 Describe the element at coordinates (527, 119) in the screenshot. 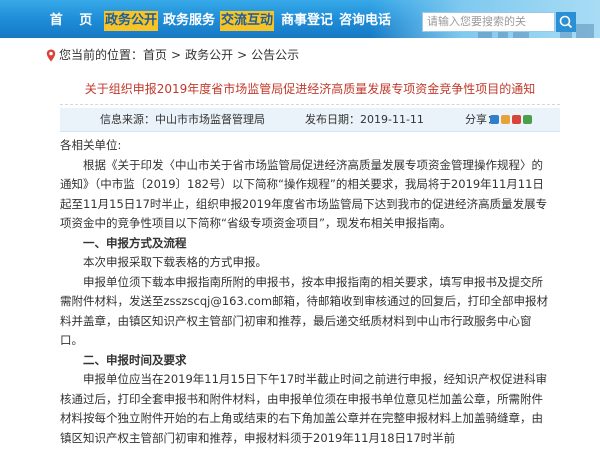

I see `share-wechat-icon` at that location.